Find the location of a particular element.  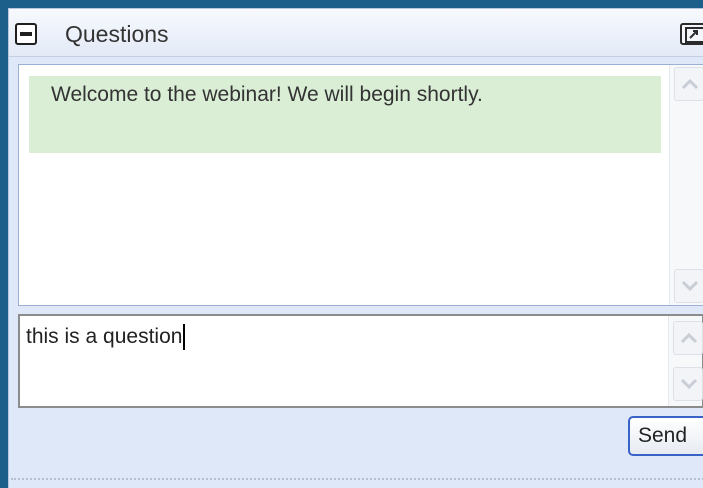

popout-button is located at coordinates (691, 34).